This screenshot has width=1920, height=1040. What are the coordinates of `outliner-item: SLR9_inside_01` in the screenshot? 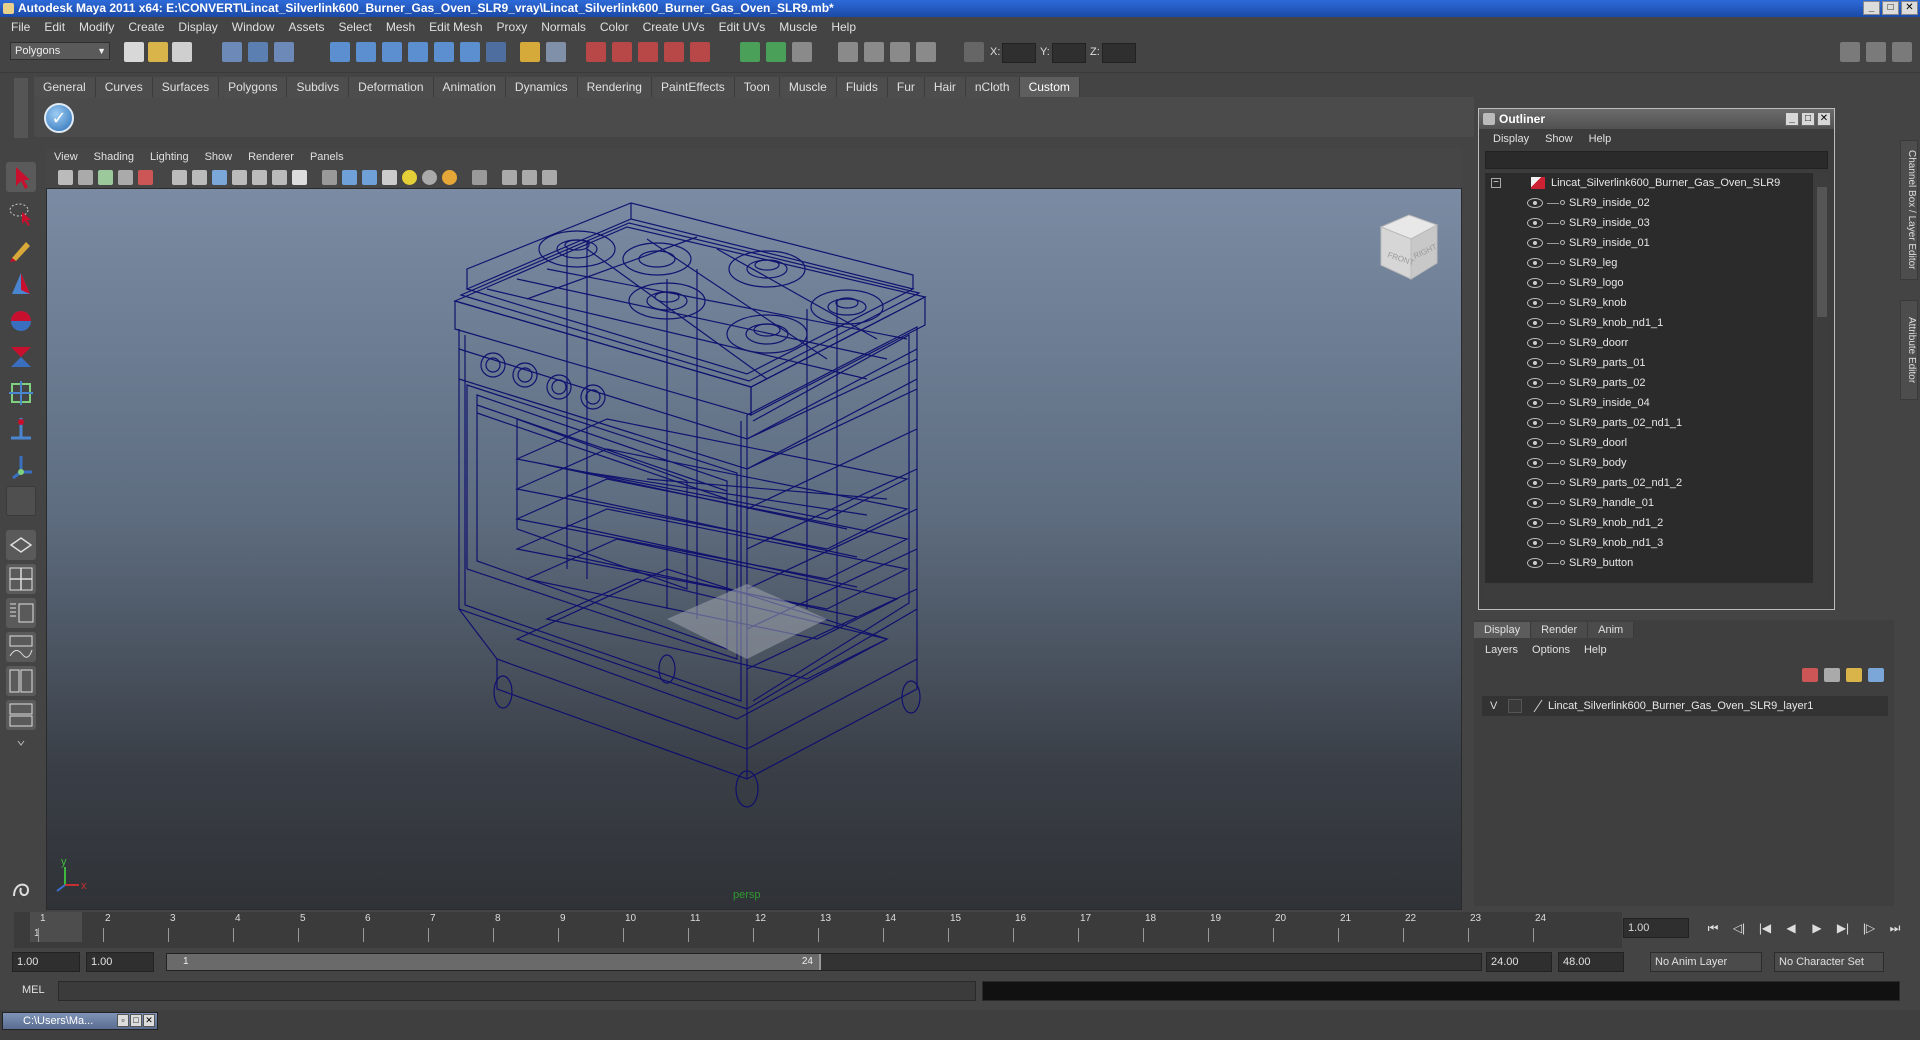 It's located at (1649, 243).